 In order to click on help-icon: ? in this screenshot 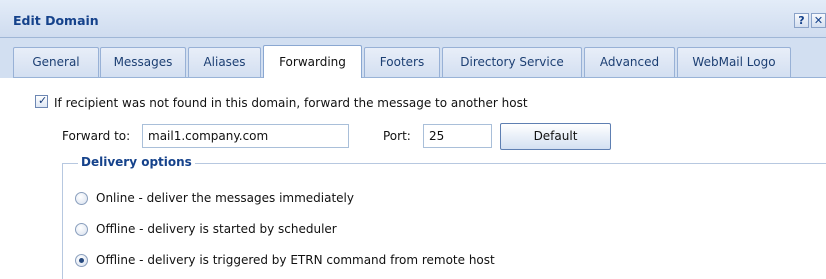, I will do `click(801, 20)`.